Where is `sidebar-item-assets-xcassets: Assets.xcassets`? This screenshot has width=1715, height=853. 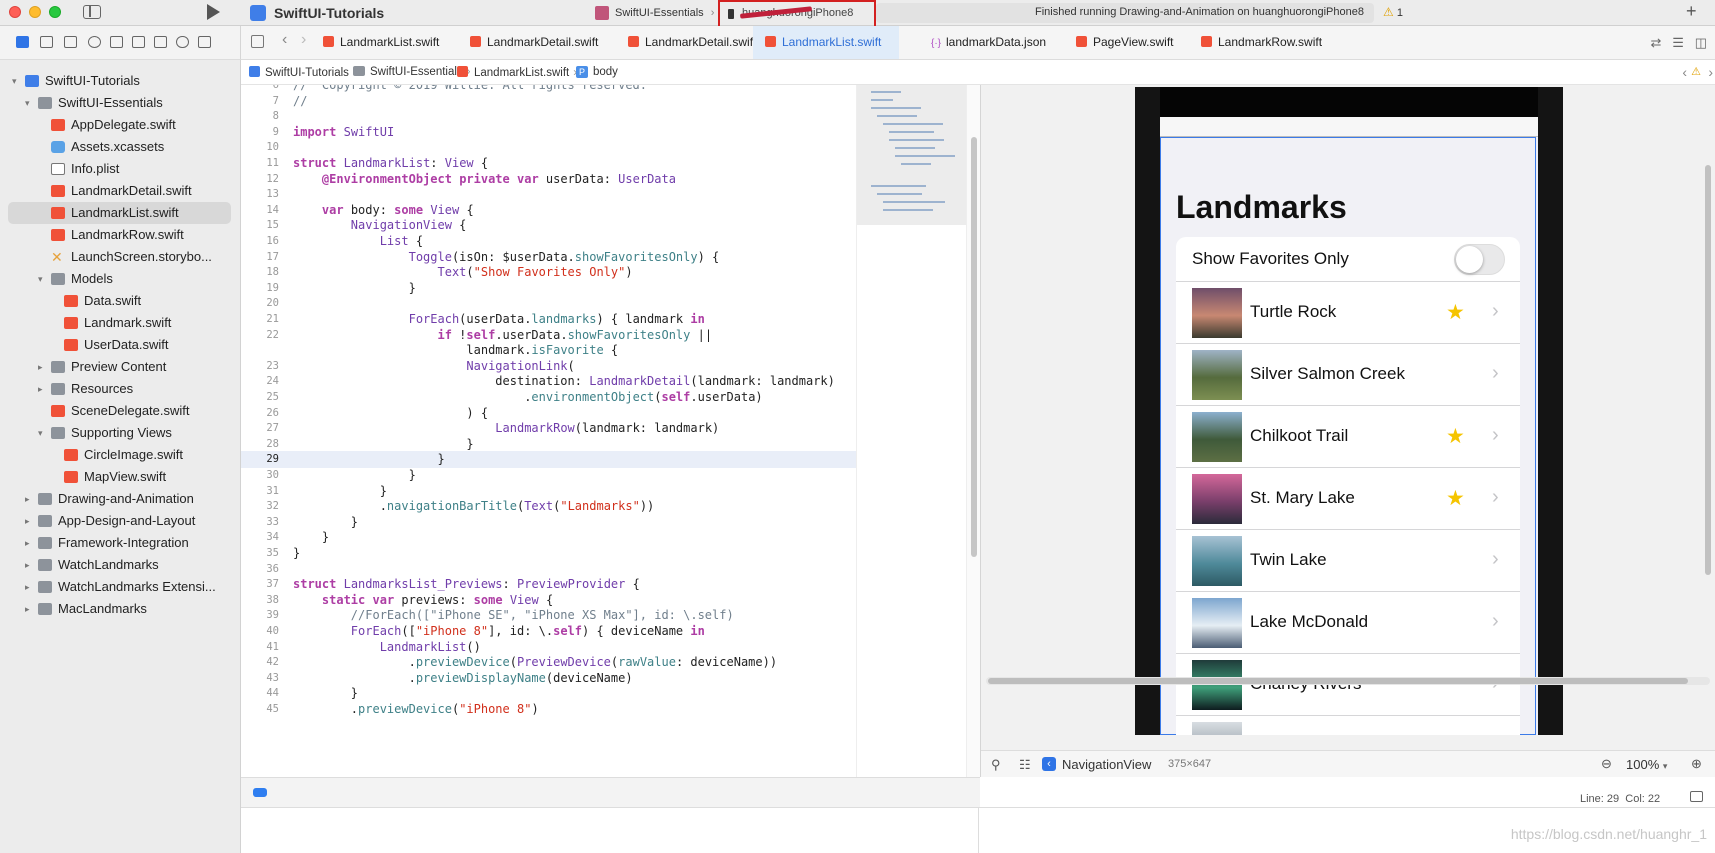
sidebar-item-assets-xcassets: Assets.xcassets is located at coordinates (120, 147).